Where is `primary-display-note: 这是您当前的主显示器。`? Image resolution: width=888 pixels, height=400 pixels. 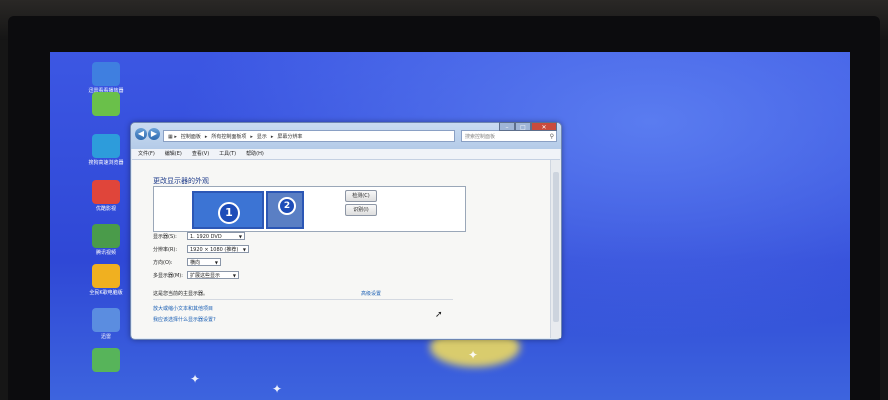 primary-display-note: 这是您当前的主显示器。 is located at coordinates (181, 294).